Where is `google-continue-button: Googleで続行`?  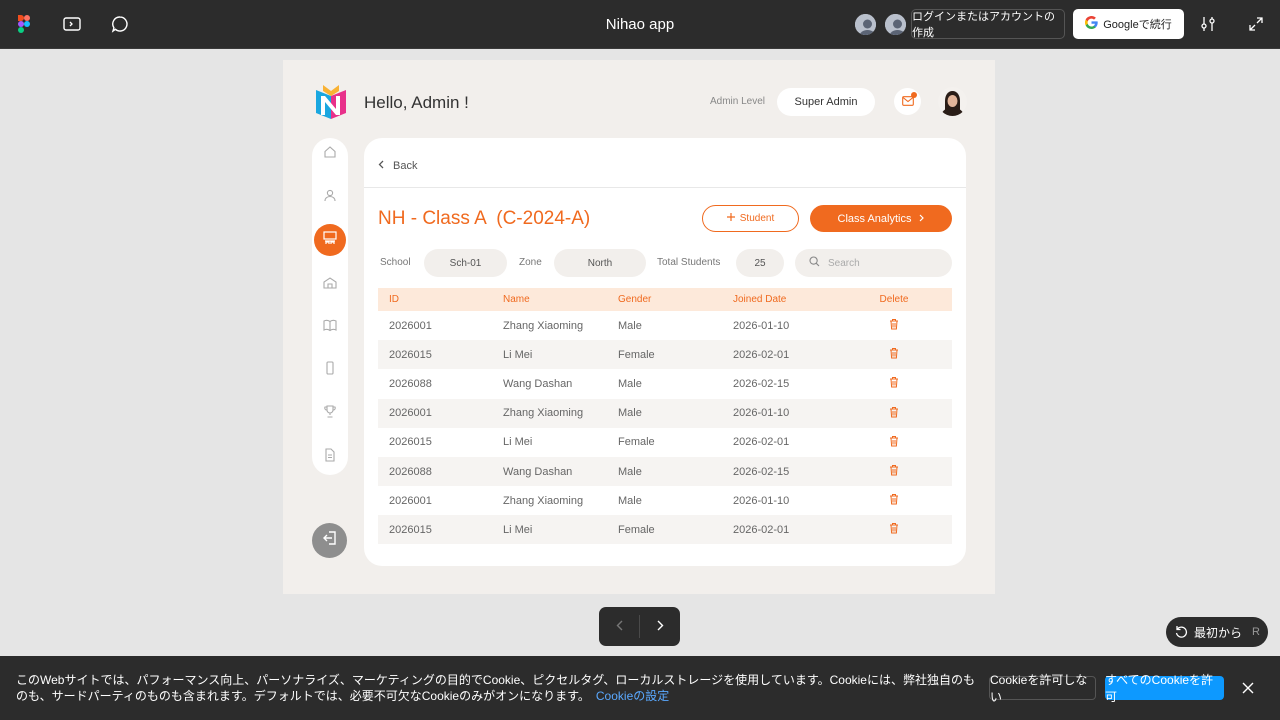 google-continue-button: Googleで続行 is located at coordinates (1128, 24).